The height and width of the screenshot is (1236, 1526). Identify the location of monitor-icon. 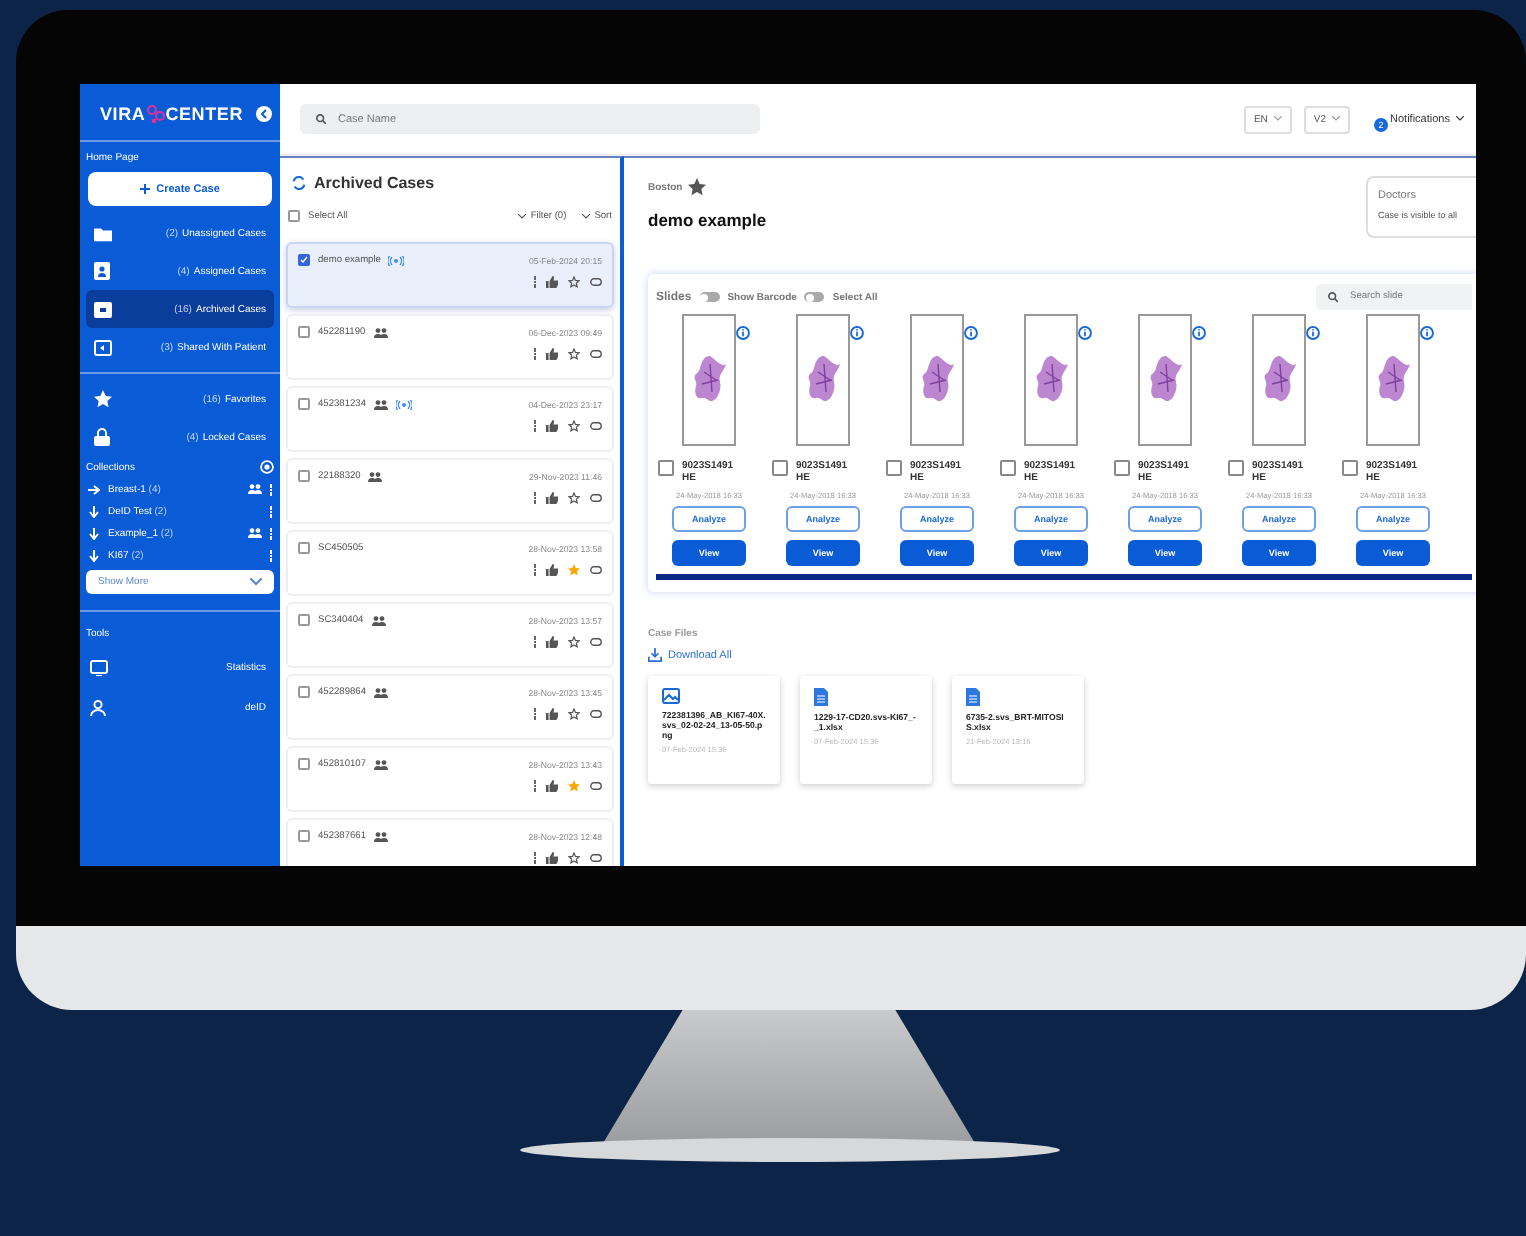
(99, 668).